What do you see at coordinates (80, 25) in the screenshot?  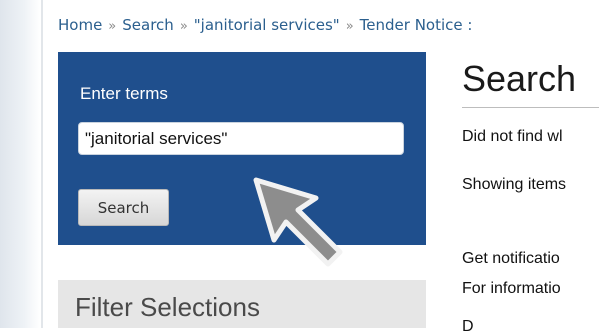 I see `breadcrumb-home: Home` at bounding box center [80, 25].